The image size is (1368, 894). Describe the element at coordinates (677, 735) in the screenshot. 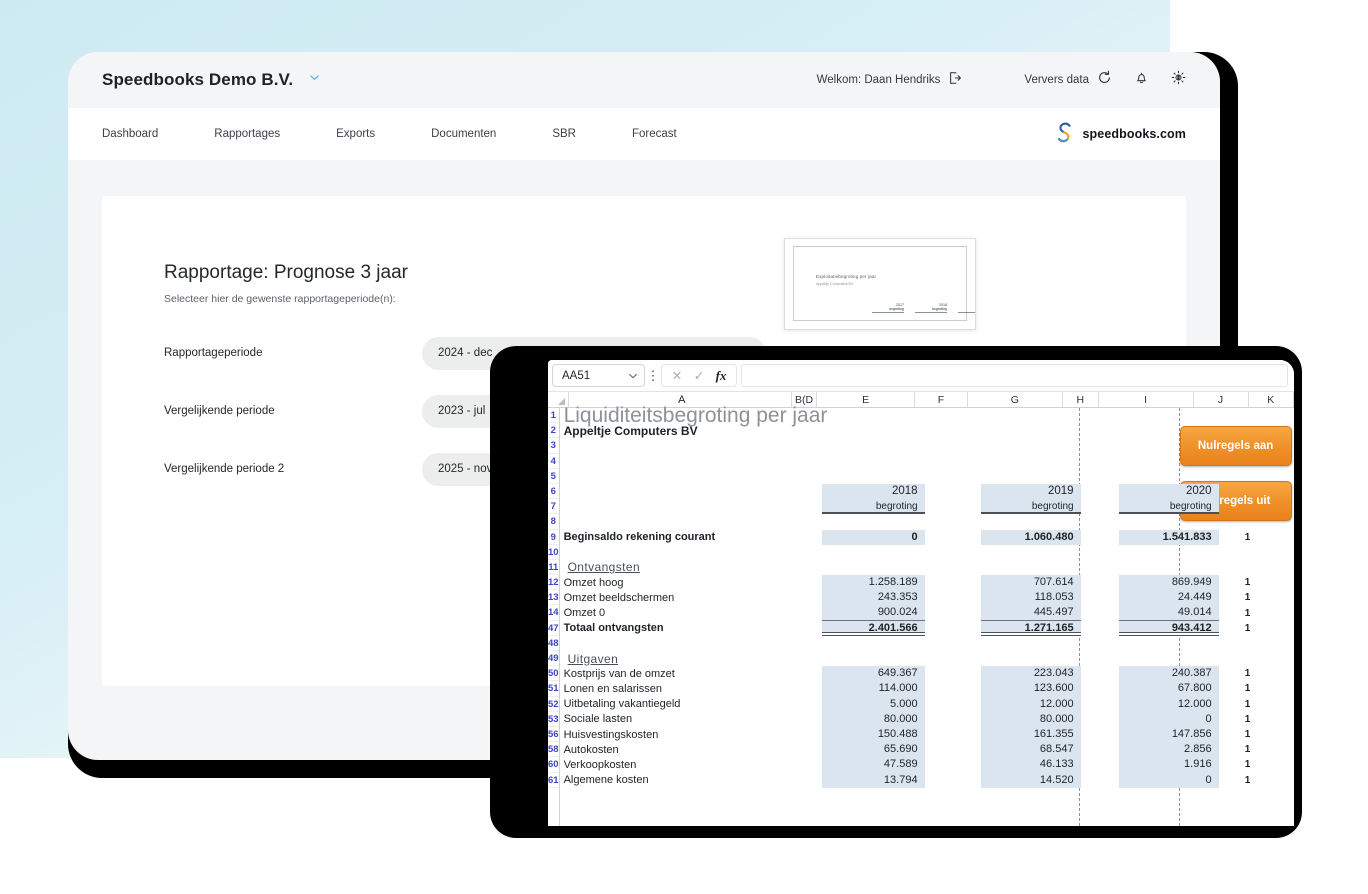

I see `cell-a: Huisvestingskosten` at that location.